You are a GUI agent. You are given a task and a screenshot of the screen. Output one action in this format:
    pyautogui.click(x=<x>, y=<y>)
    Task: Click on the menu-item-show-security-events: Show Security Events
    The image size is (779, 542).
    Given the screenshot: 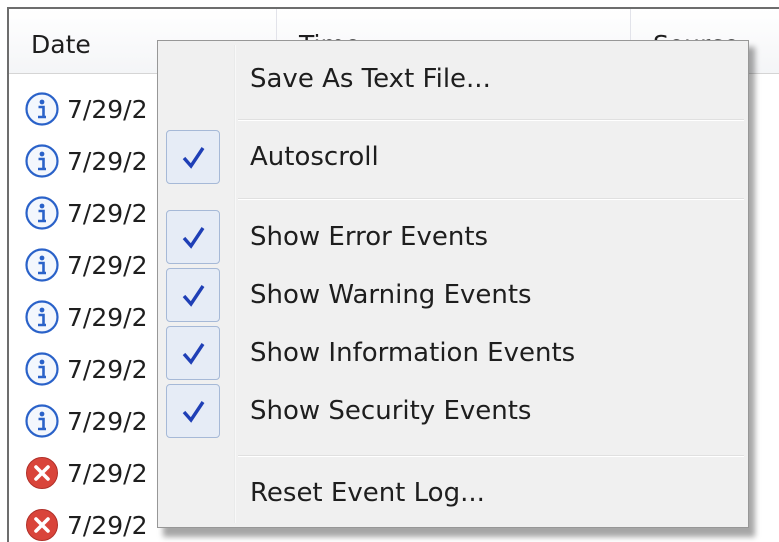 What is the action you would take?
    pyautogui.click(x=453, y=411)
    